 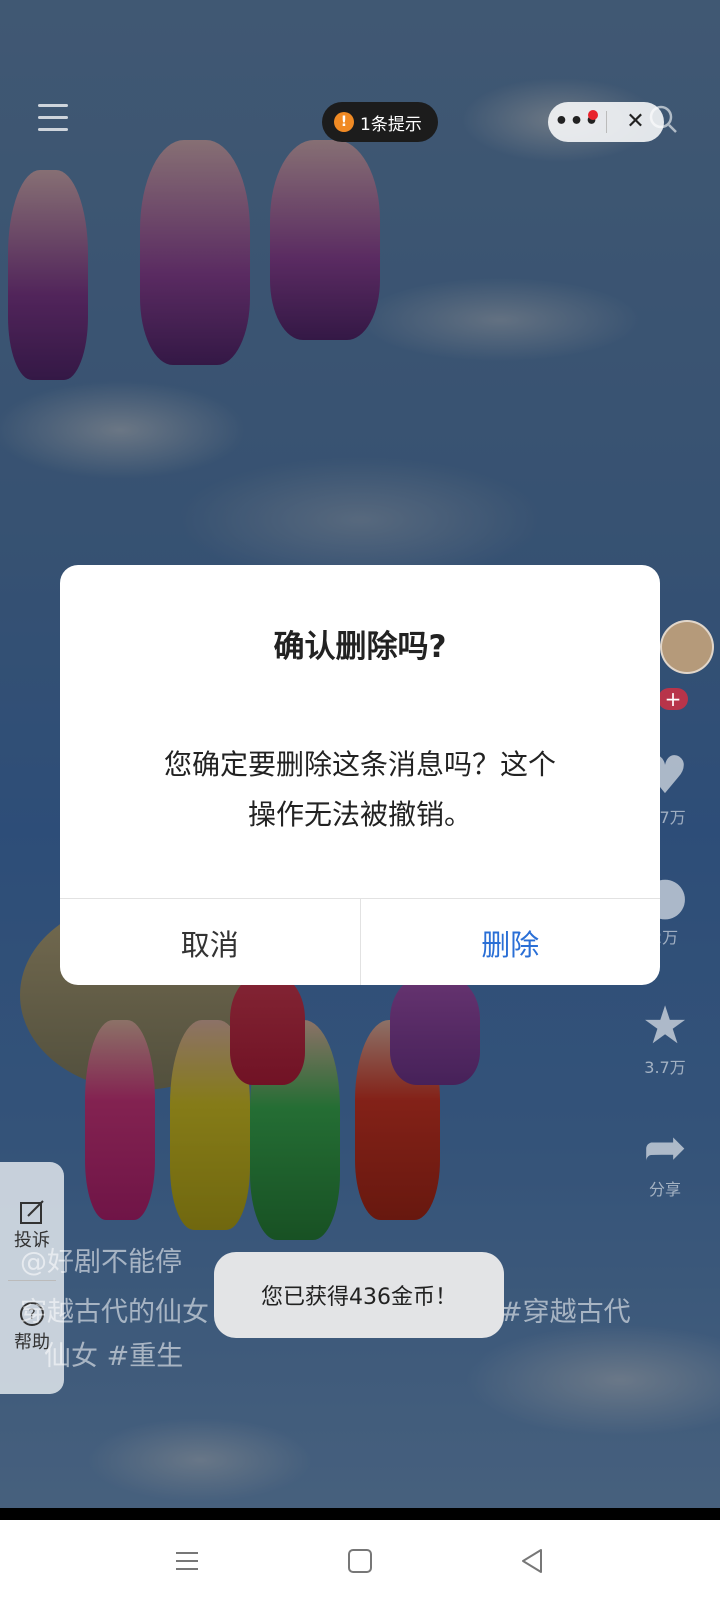 I want to click on dialog-message-line1: 您确定要删除这条消息吗？这个, so click(x=359, y=764).